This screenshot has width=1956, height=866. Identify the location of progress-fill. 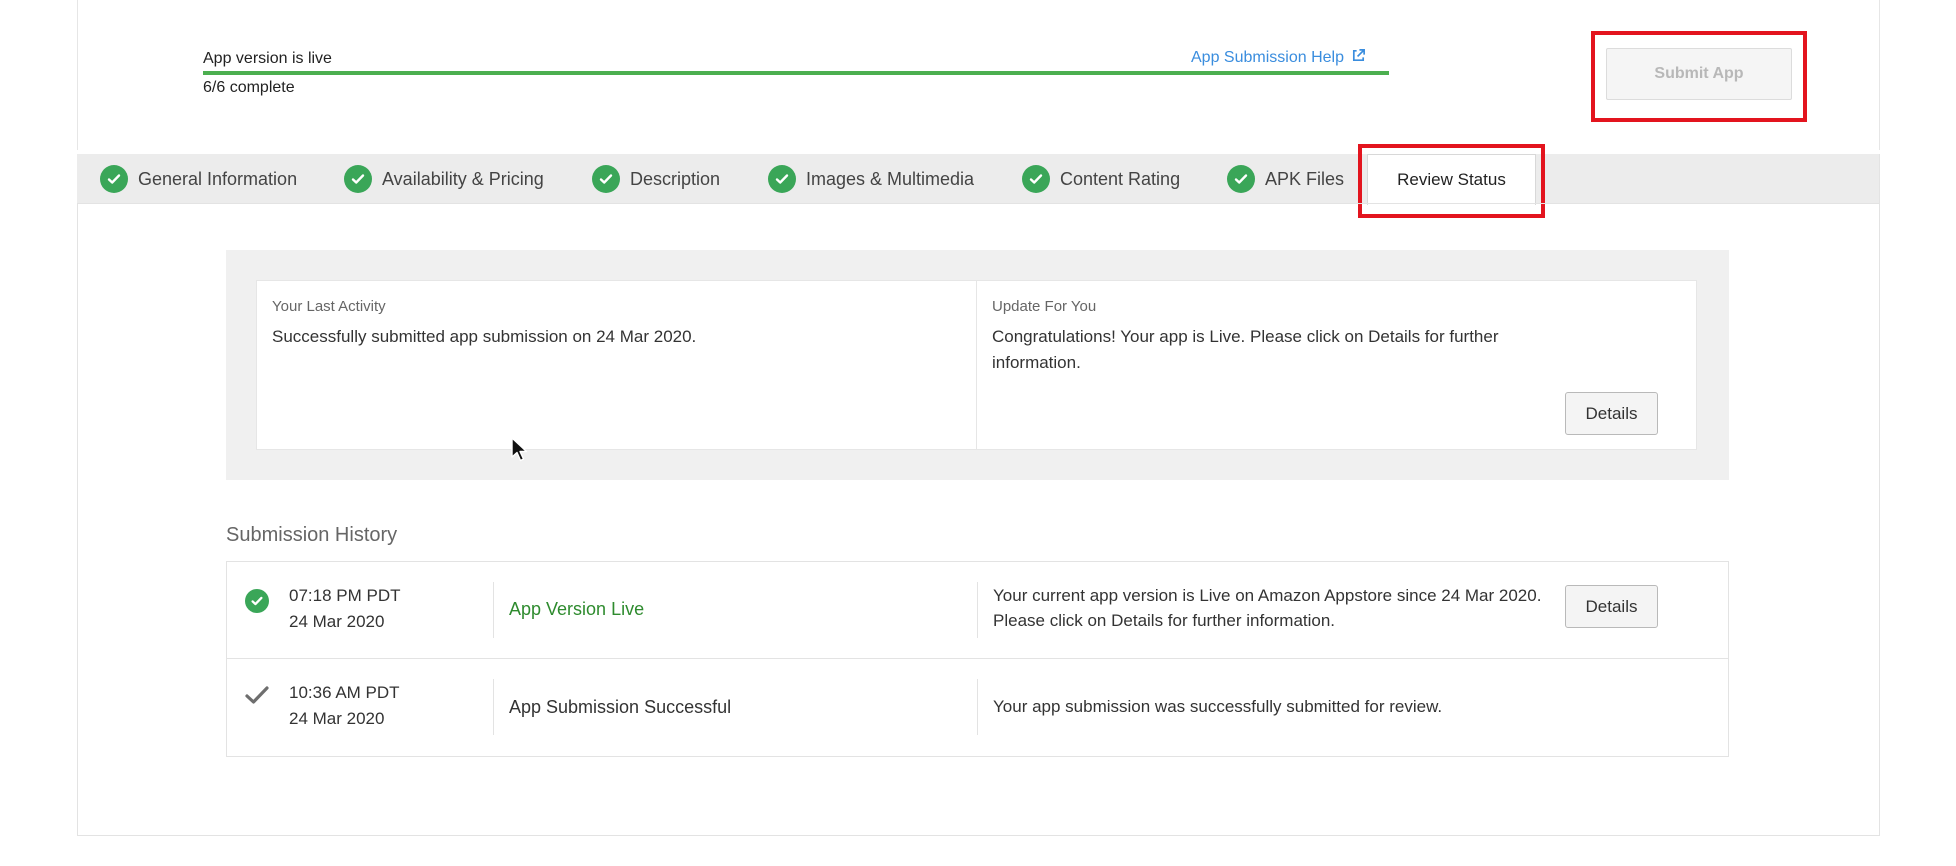
(796, 73).